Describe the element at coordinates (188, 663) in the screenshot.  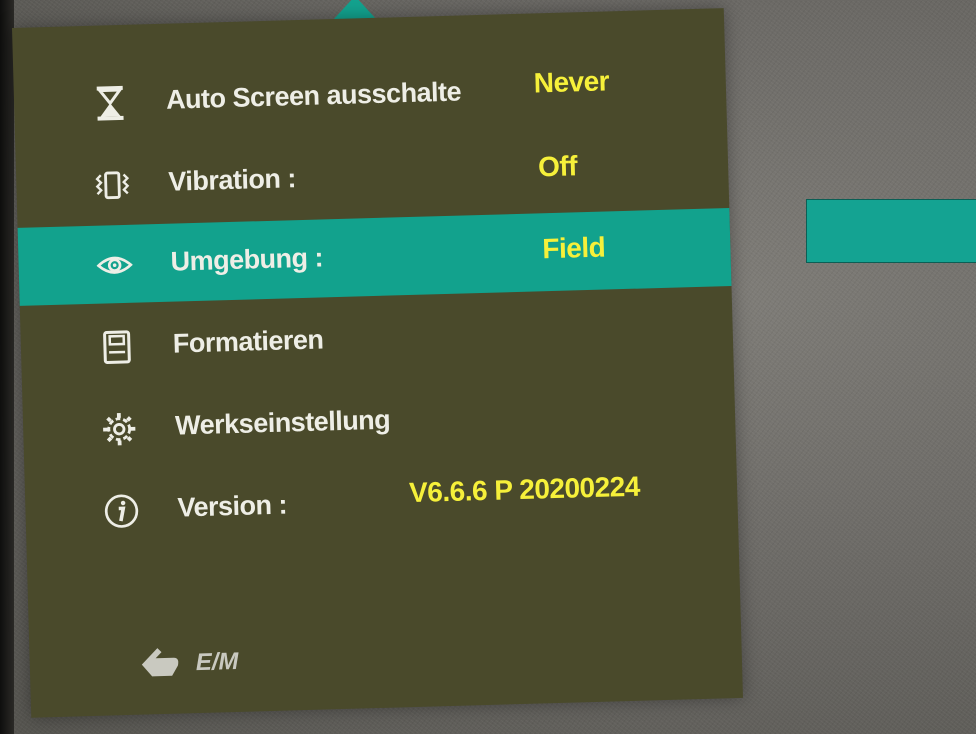
I see `menu-footer: E/M` at that location.